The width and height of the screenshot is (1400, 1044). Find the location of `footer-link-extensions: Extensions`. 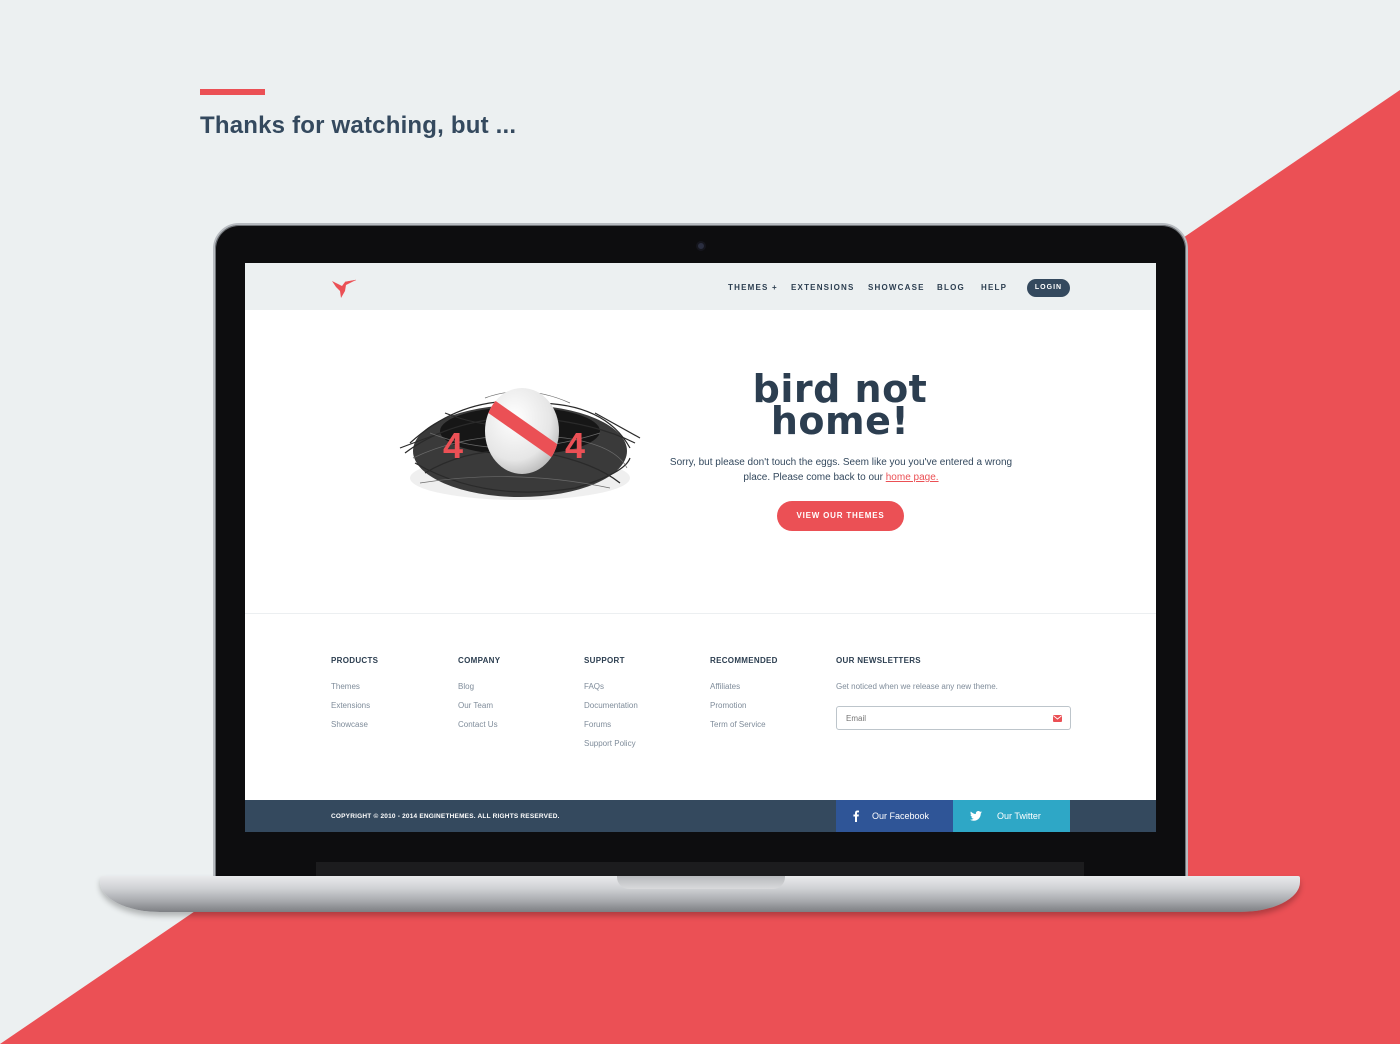

footer-link-extensions: Extensions is located at coordinates (354, 705).